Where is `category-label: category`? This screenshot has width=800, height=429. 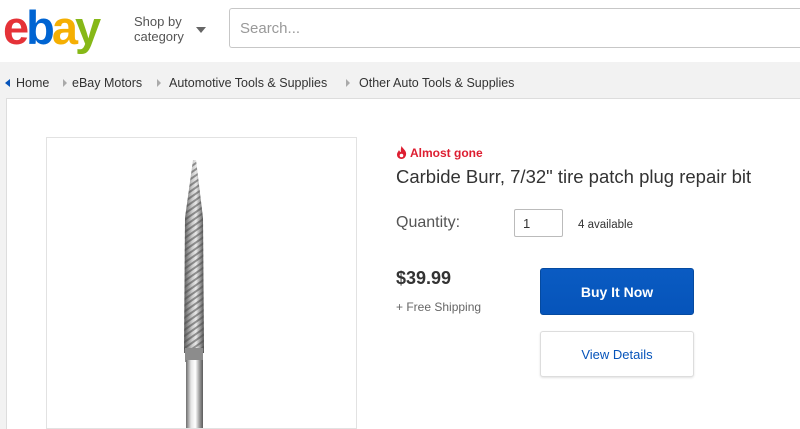 category-label: category is located at coordinates (159, 36).